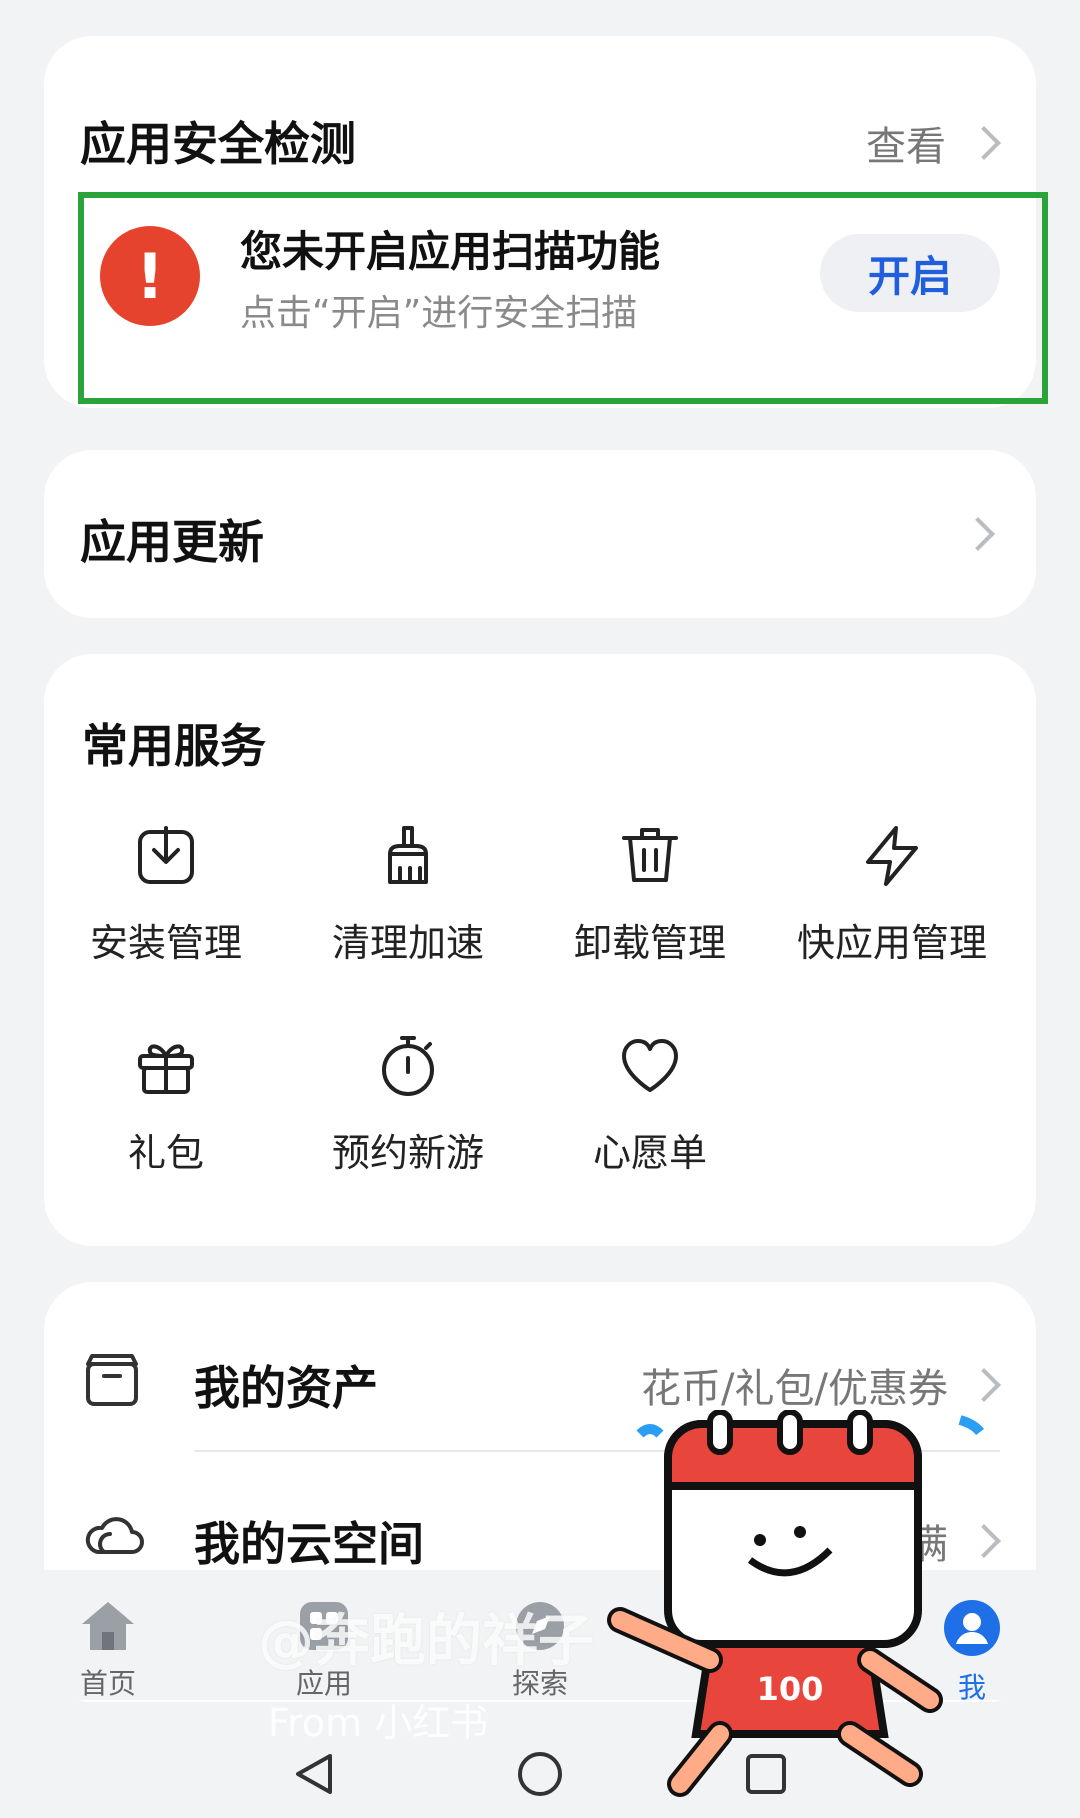  Describe the element at coordinates (166, 1069) in the screenshot. I see `gift-icon` at that location.